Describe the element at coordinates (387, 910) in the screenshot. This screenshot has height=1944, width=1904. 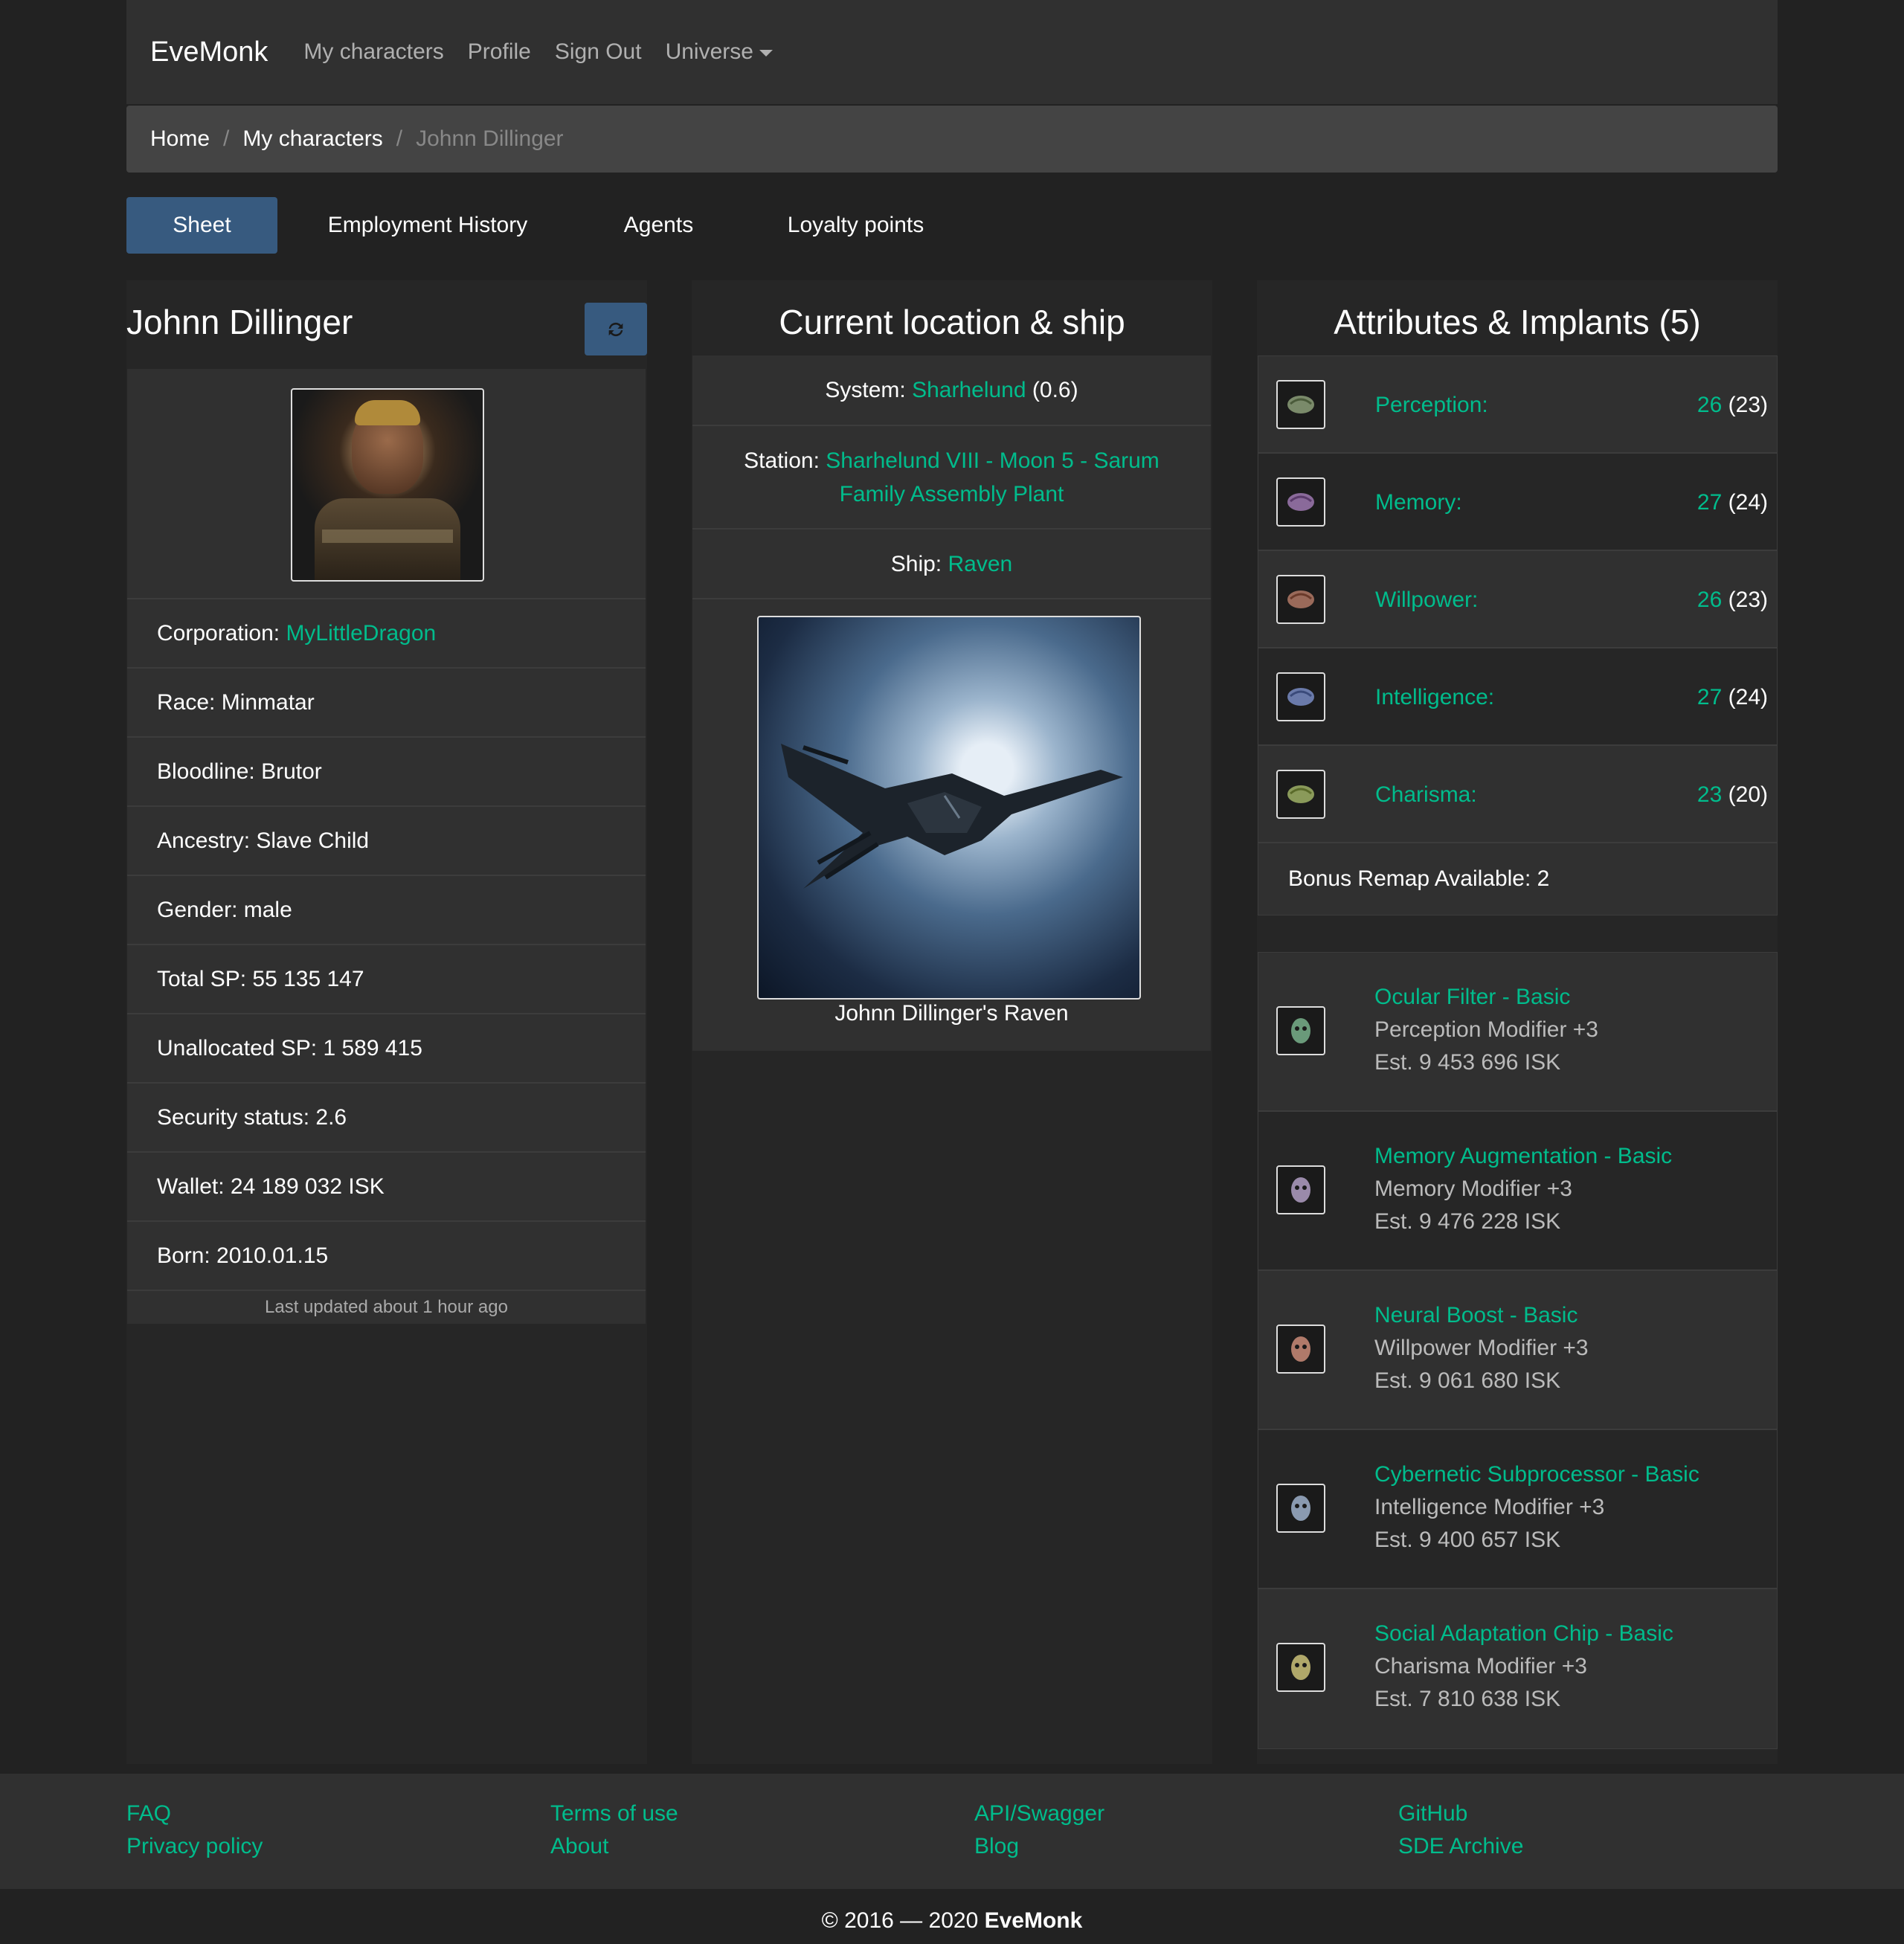
I see `gender-row: Gender: male` at that location.